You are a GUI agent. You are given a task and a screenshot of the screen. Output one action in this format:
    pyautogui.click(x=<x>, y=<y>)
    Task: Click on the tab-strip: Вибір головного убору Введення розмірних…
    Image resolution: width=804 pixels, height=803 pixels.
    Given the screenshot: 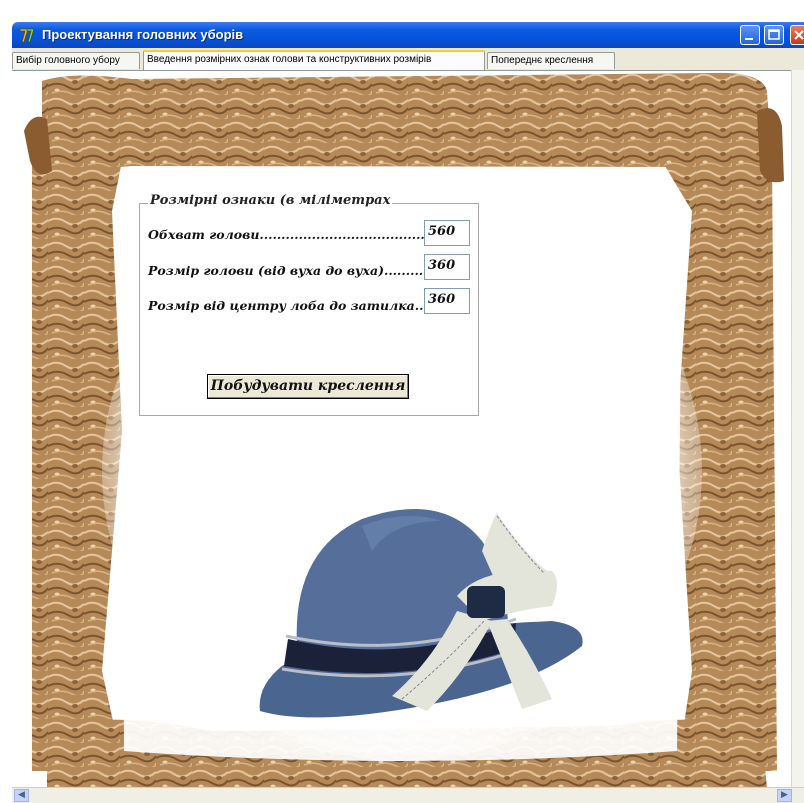 What is the action you would take?
    pyautogui.click(x=408, y=60)
    